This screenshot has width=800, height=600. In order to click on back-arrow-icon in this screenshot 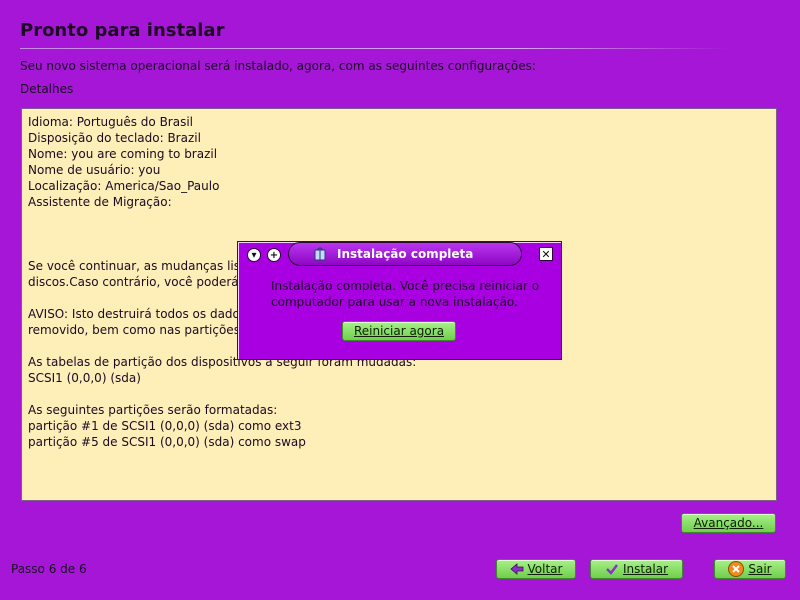, I will do `click(516, 569)`.